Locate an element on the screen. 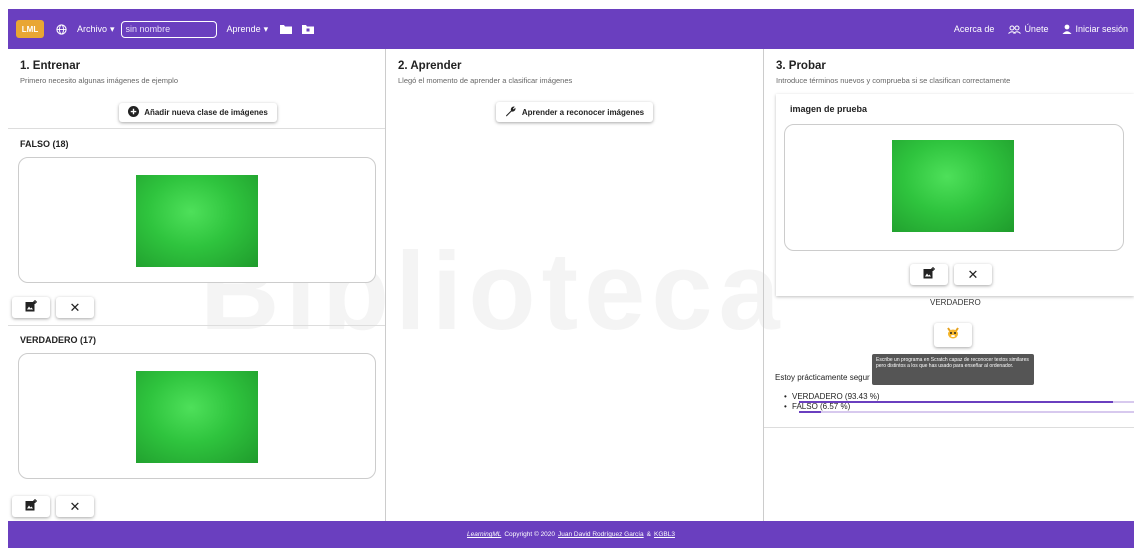 This screenshot has height=548, width=1134. class-title: VERDADERO (17) is located at coordinates (58, 340).